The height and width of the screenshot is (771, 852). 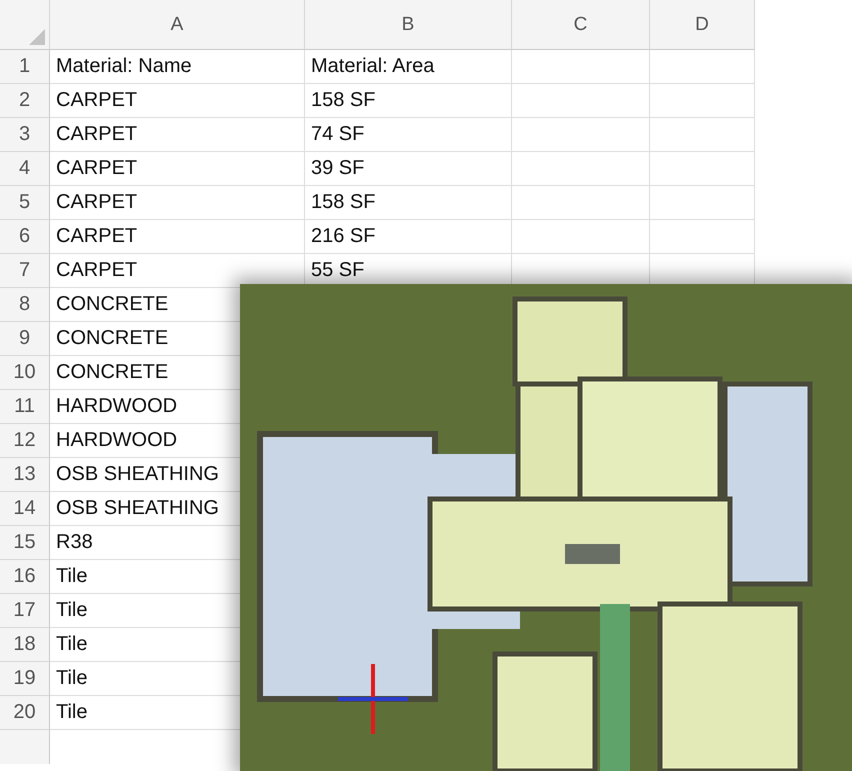 What do you see at coordinates (25, 747) in the screenshot?
I see `row-header` at bounding box center [25, 747].